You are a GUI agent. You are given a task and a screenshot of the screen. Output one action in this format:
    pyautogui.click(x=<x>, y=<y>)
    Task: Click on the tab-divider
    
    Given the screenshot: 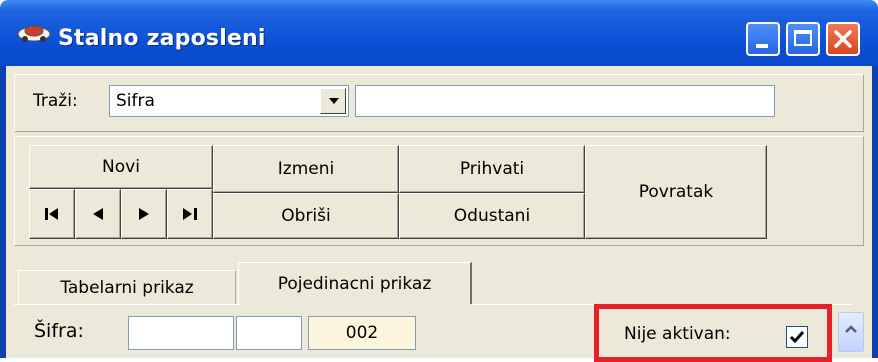 What is the action you would take?
    pyautogui.click(x=127, y=304)
    